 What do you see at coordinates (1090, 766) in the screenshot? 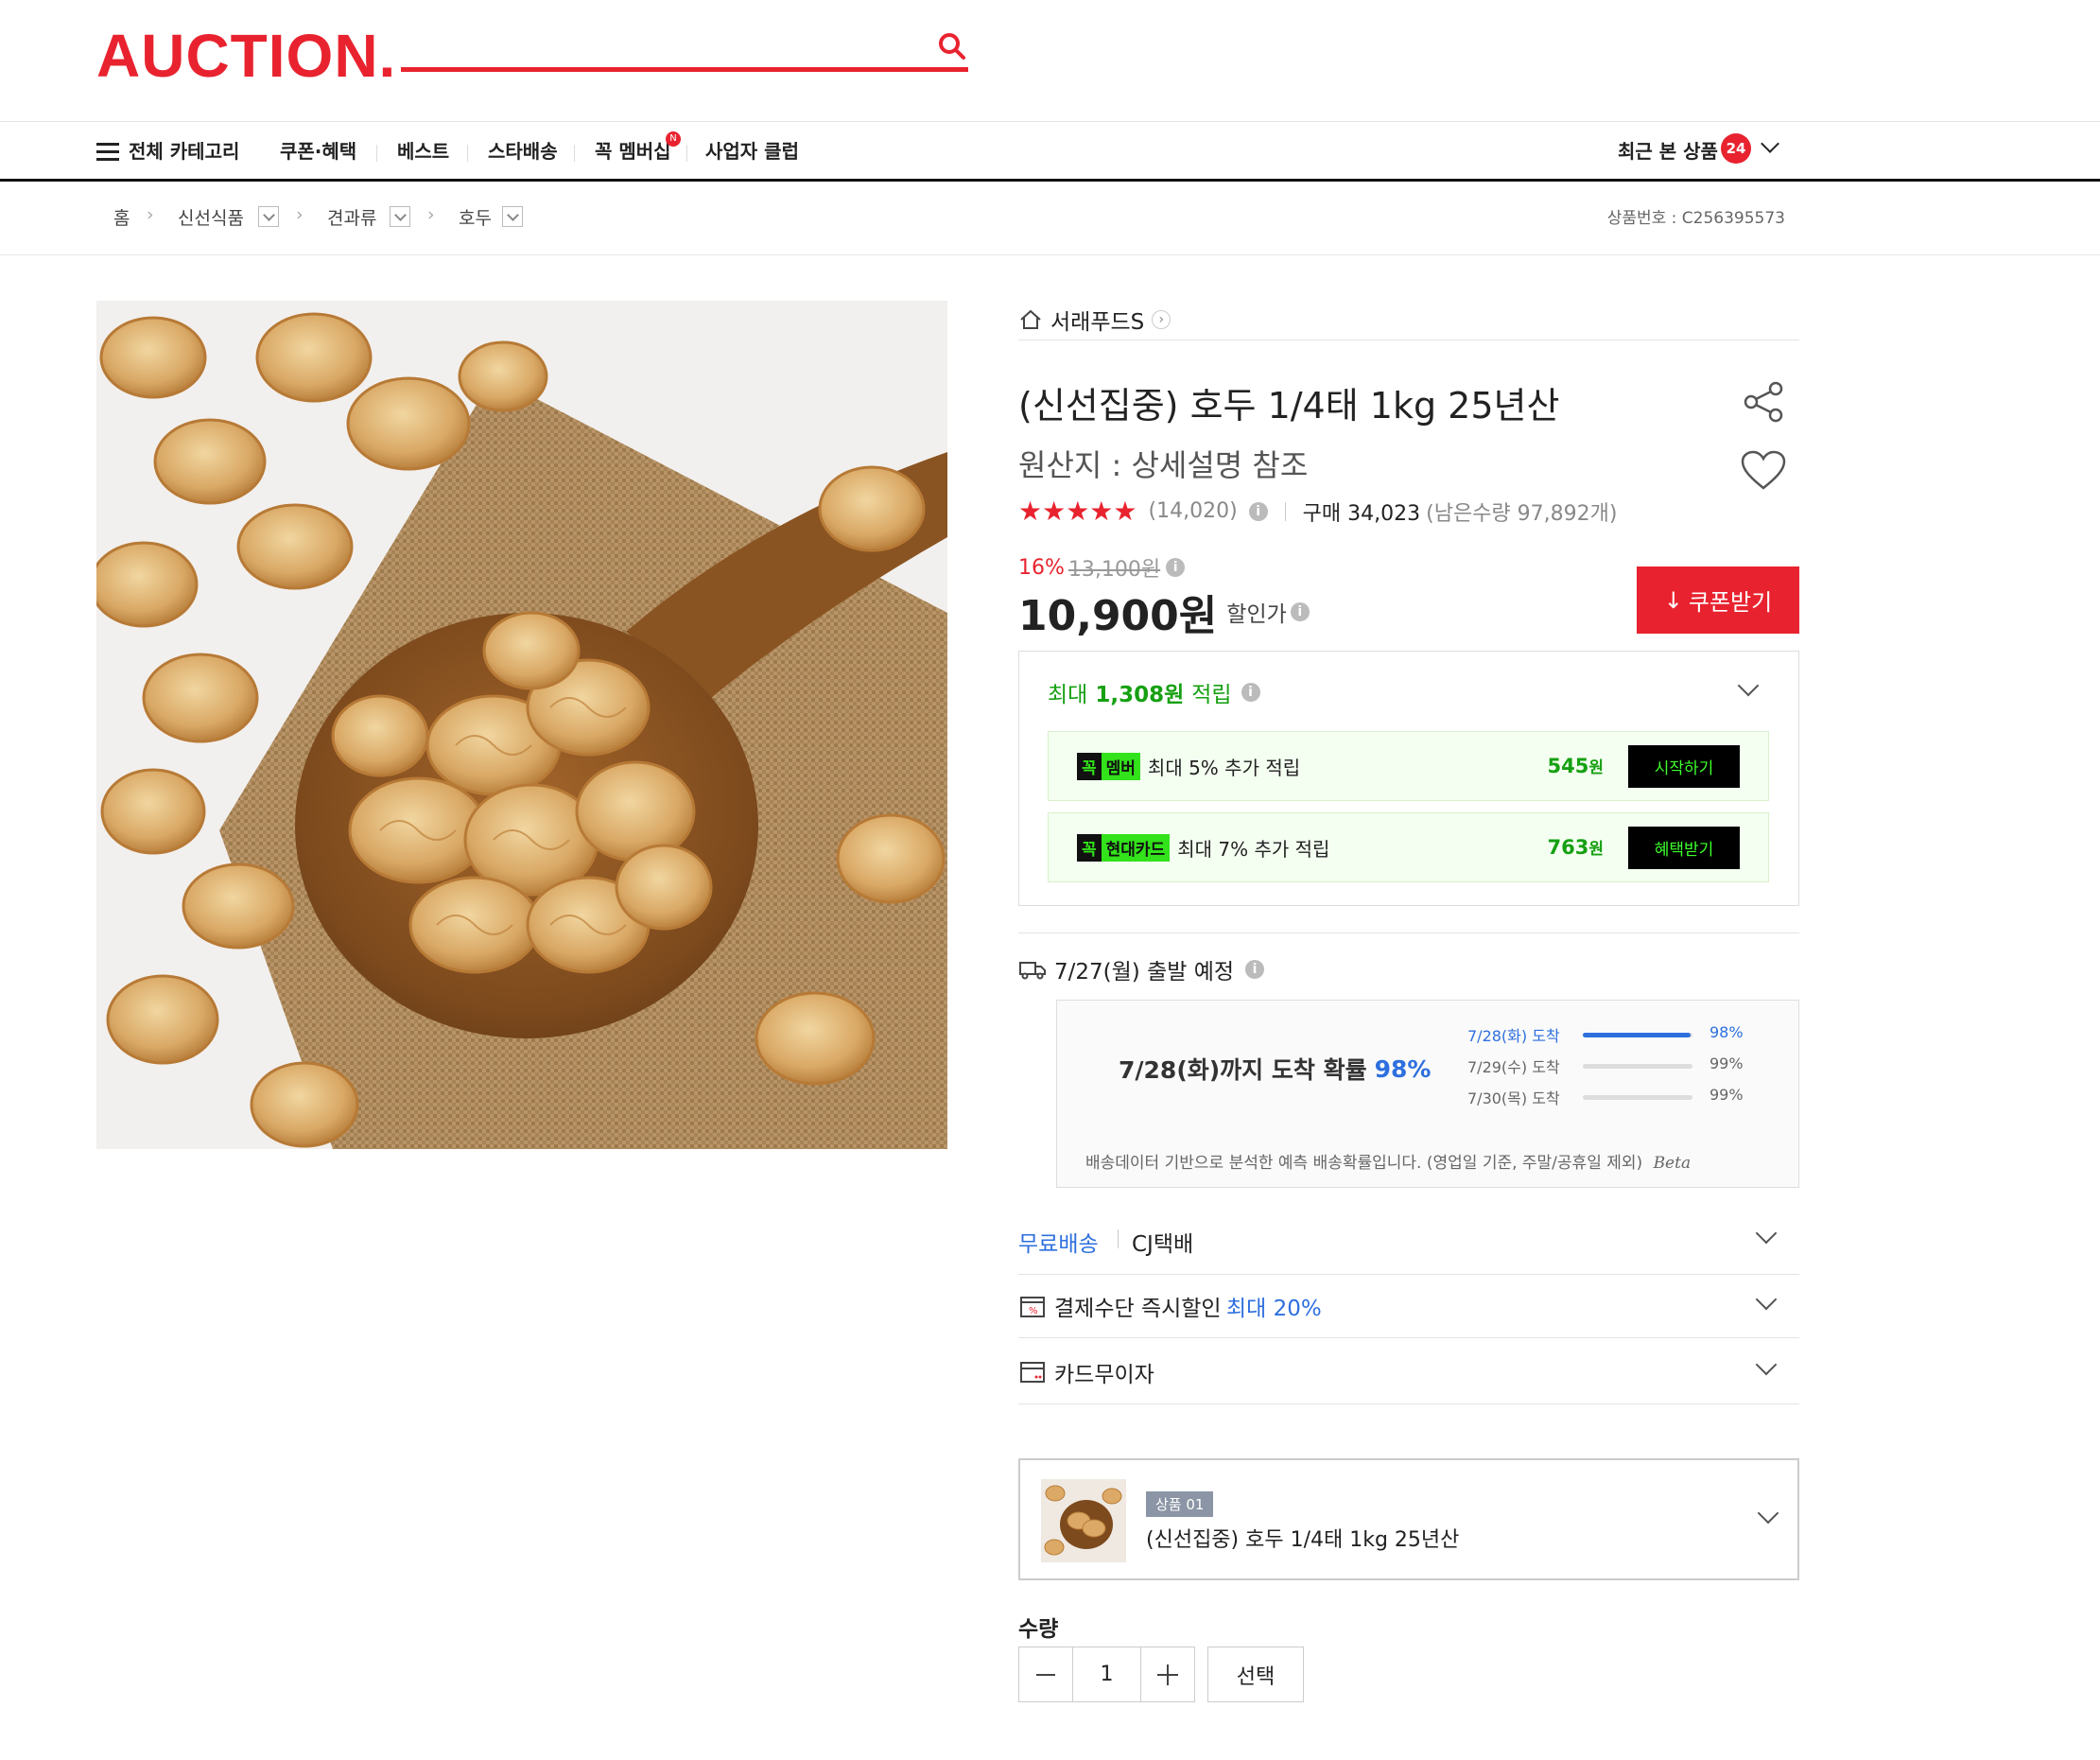
I see `badge-kkok: 꼭` at bounding box center [1090, 766].